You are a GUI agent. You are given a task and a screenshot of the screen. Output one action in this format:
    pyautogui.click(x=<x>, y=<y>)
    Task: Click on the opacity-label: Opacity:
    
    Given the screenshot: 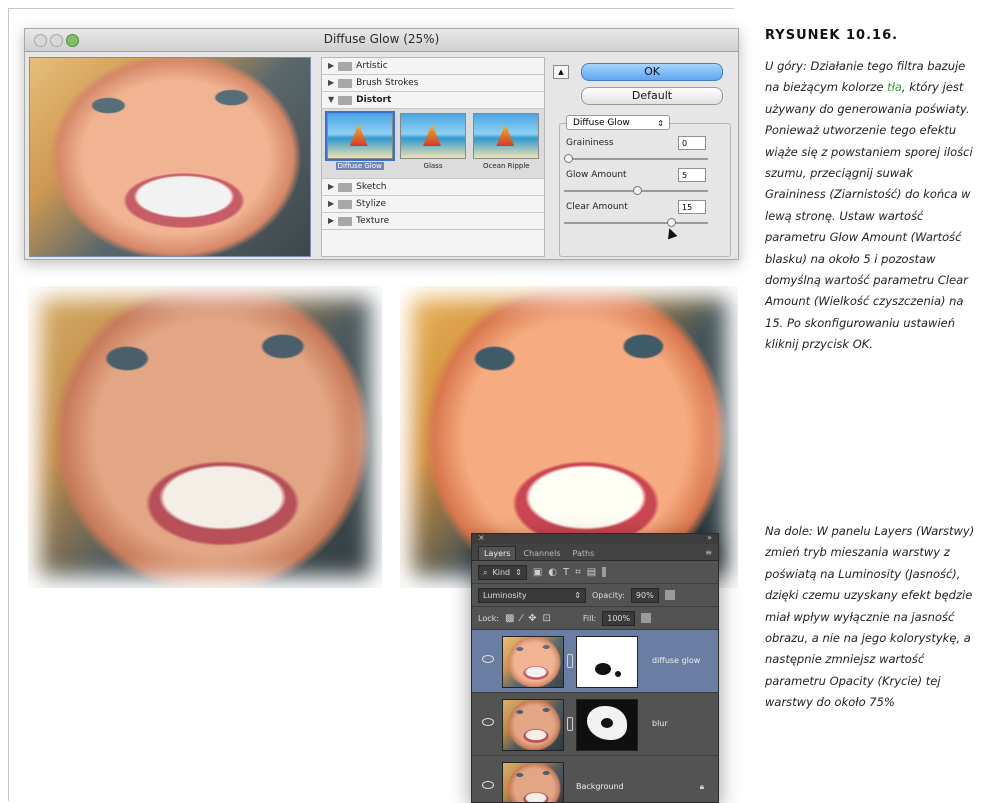 What is the action you would take?
    pyautogui.click(x=608, y=595)
    